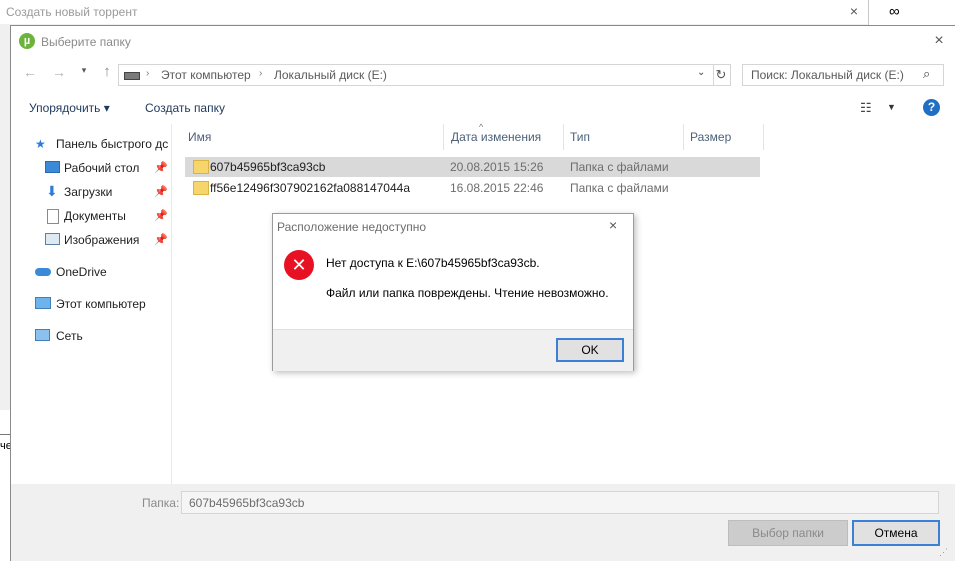 The width and height of the screenshot is (955, 561). Describe the element at coordinates (483, 107) in the screenshot. I see `toolbar: Упорядочить ▾ Создать папку ☷ ▼ ?` at that location.